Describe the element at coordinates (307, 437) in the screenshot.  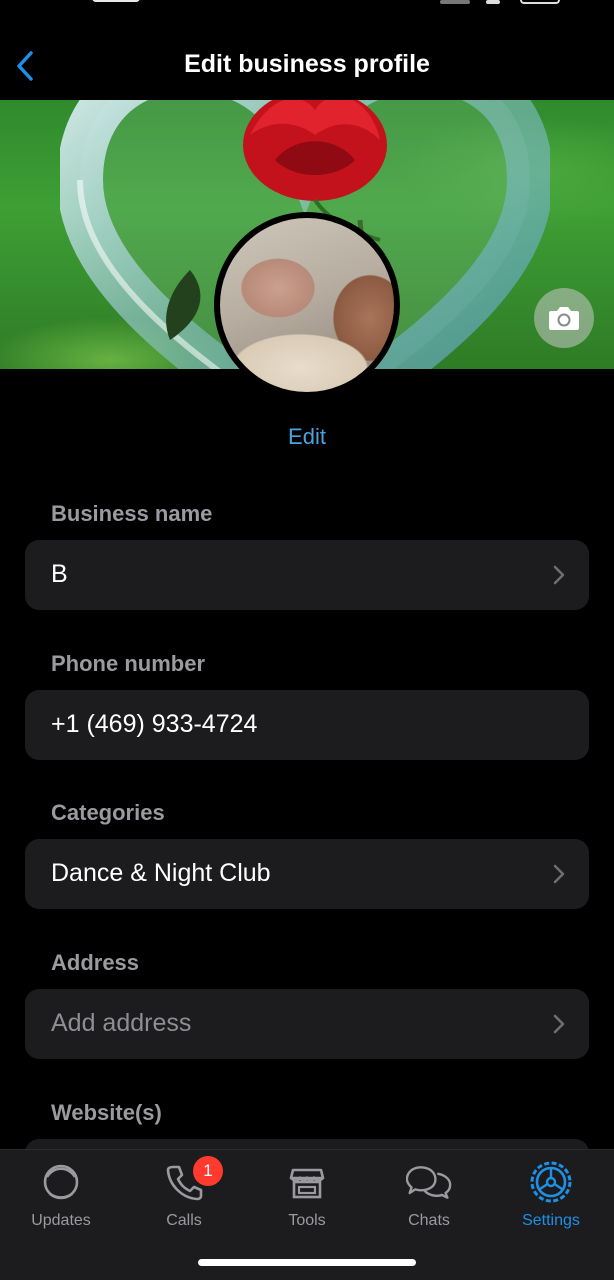
I see `edit-photo-link: Edit` at that location.